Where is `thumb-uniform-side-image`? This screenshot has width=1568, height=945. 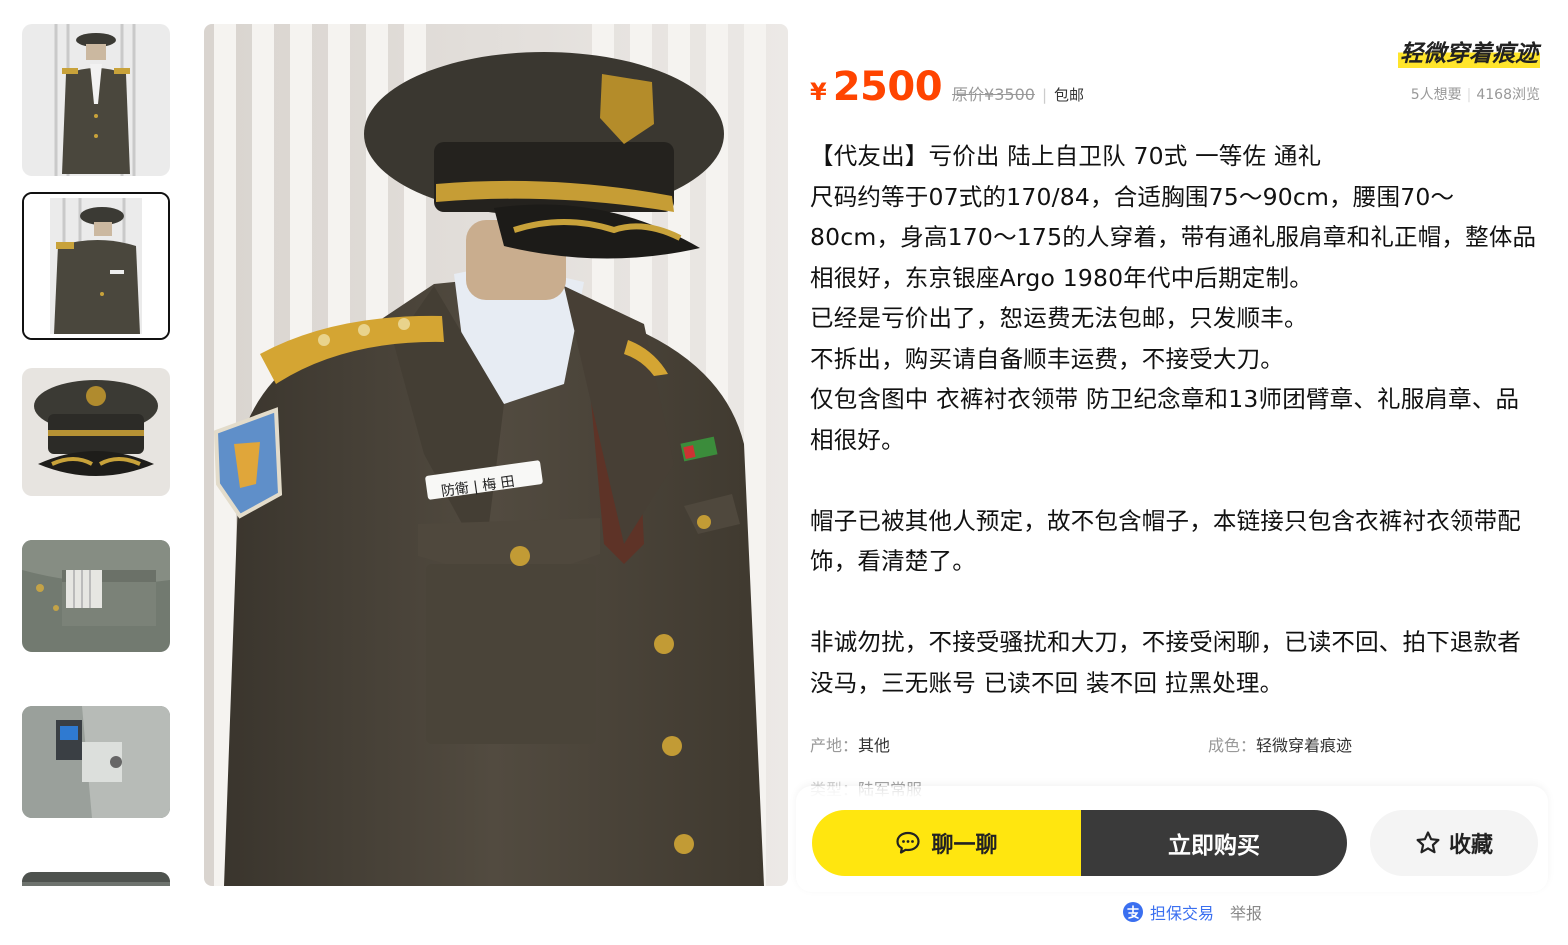
thumb-uniform-side-image is located at coordinates (96, 266).